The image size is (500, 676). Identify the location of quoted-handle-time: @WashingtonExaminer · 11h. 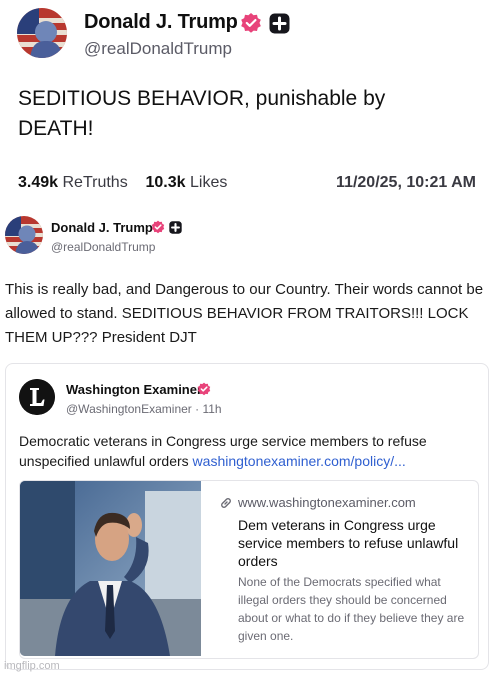
(144, 409).